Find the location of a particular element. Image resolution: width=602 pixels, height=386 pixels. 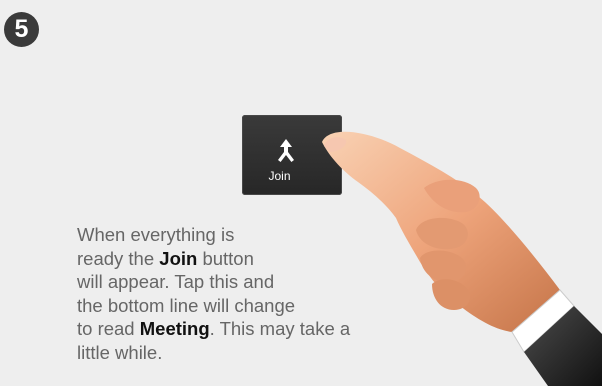

instructions-line: will appear. Tap this and is located at coordinates (176, 281).